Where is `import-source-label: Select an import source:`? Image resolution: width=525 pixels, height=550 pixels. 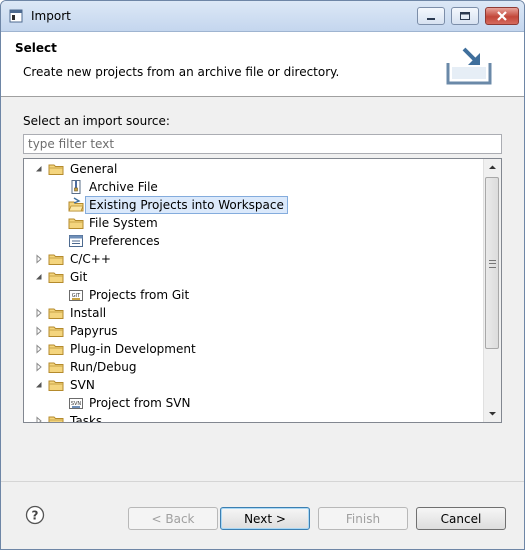 import-source-label: Select an import source: is located at coordinates (96, 121).